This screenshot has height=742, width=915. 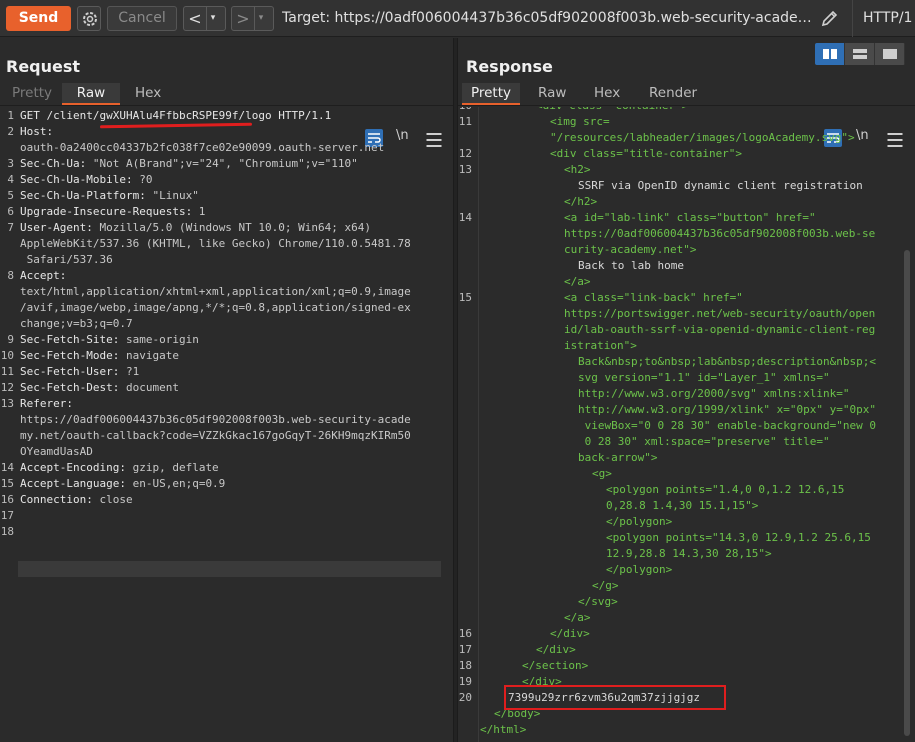 What do you see at coordinates (704, 441) in the screenshot?
I see `response-line: 0 28 30" xml:space="preserve" title="` at bounding box center [704, 441].